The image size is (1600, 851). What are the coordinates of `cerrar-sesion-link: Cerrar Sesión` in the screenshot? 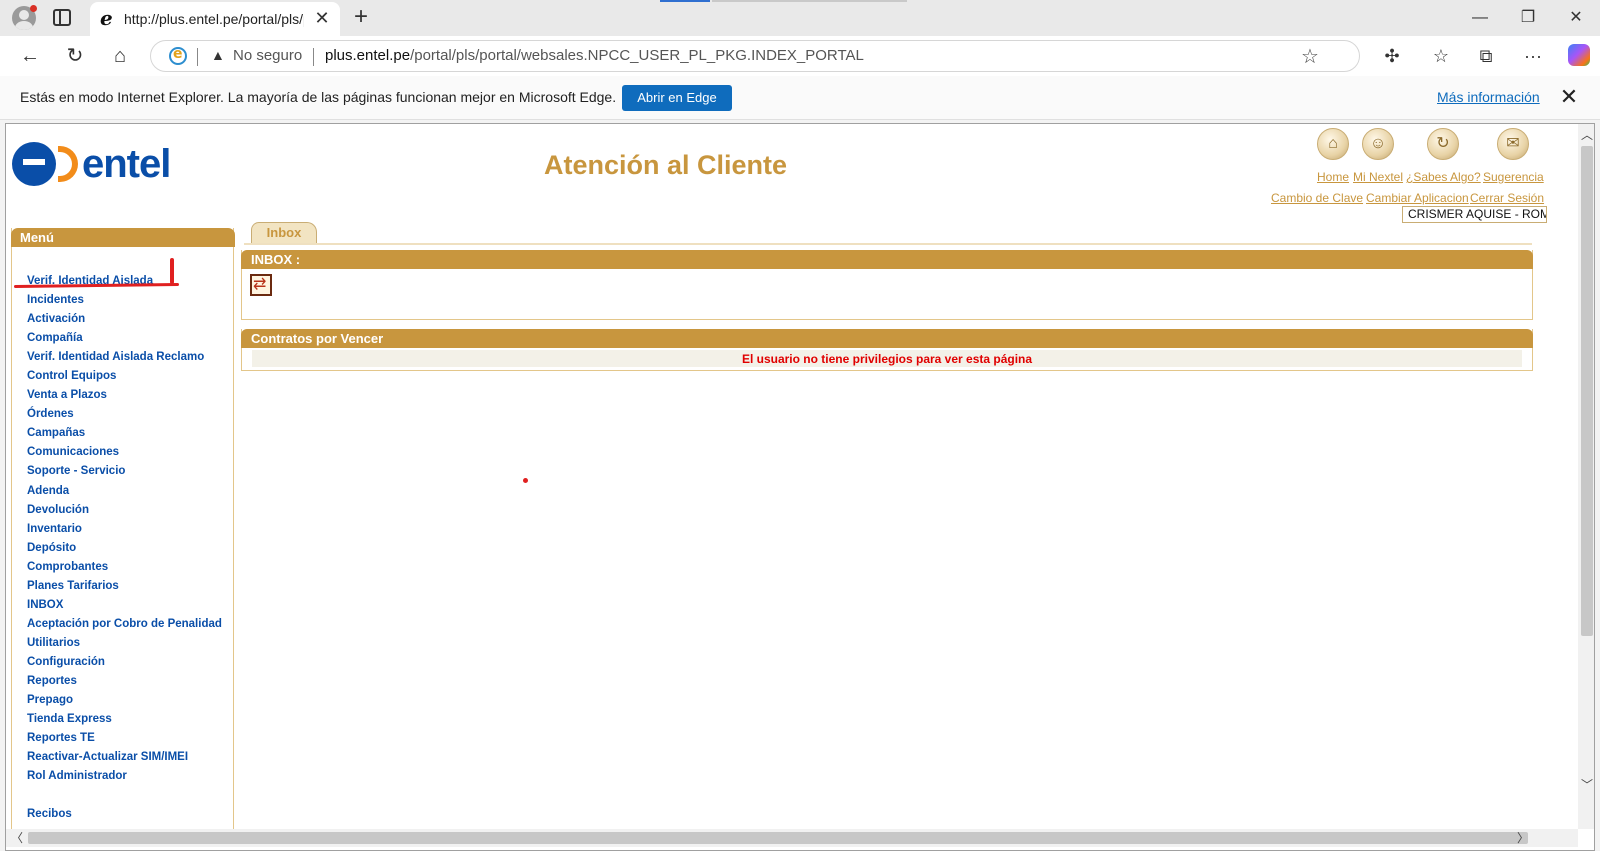 It's located at (1507, 198).